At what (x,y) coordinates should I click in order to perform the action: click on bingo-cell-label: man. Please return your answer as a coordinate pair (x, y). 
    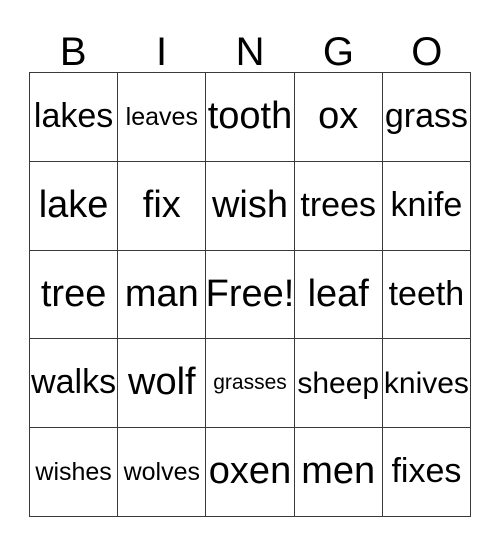
    Looking at the image, I should click on (161, 293).